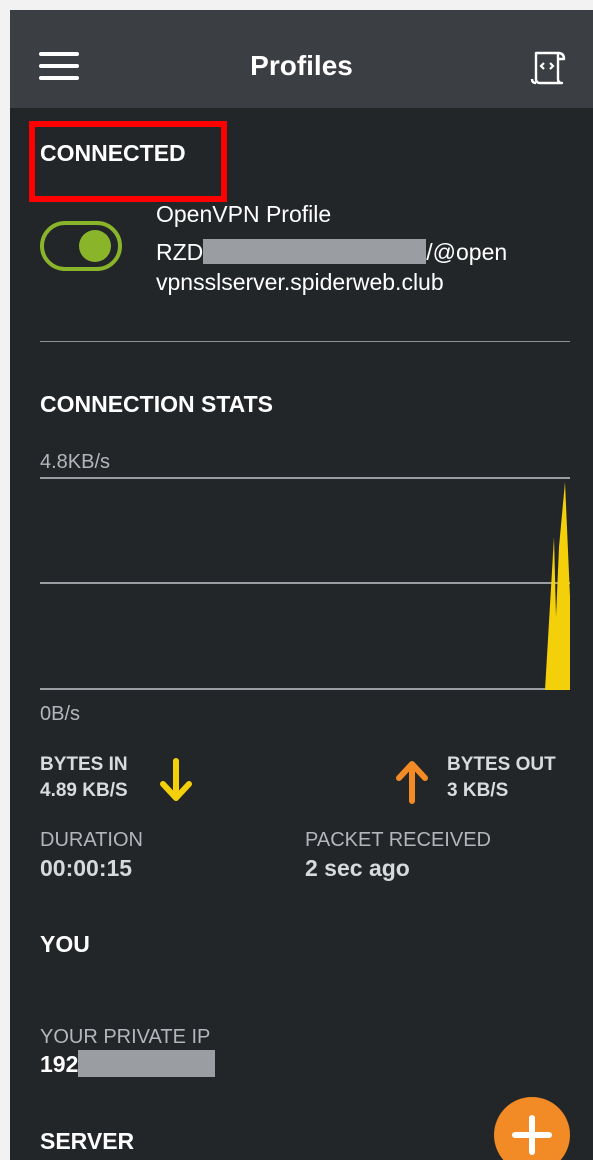 This screenshot has height=1160, width=593. Describe the element at coordinates (412, 782) in the screenshot. I see `arrow-up-icon` at that location.